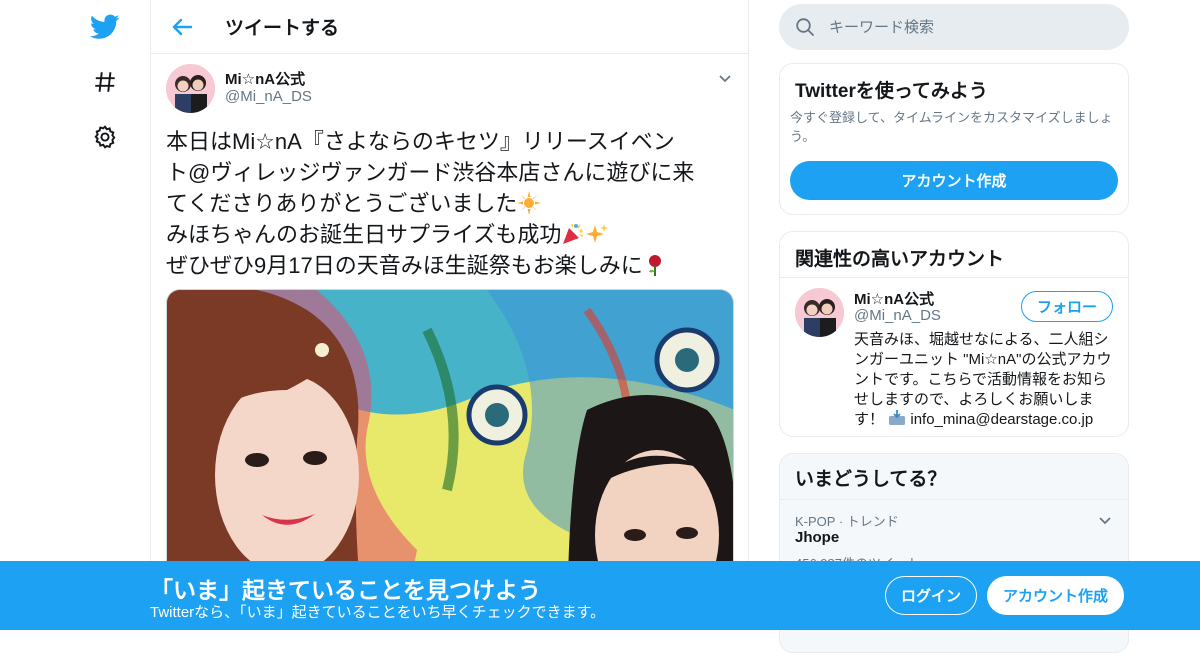 Image resolution: width=1200 pixels, height=653 pixels. I want to click on party-popper-emoji-icon, so click(573, 234).